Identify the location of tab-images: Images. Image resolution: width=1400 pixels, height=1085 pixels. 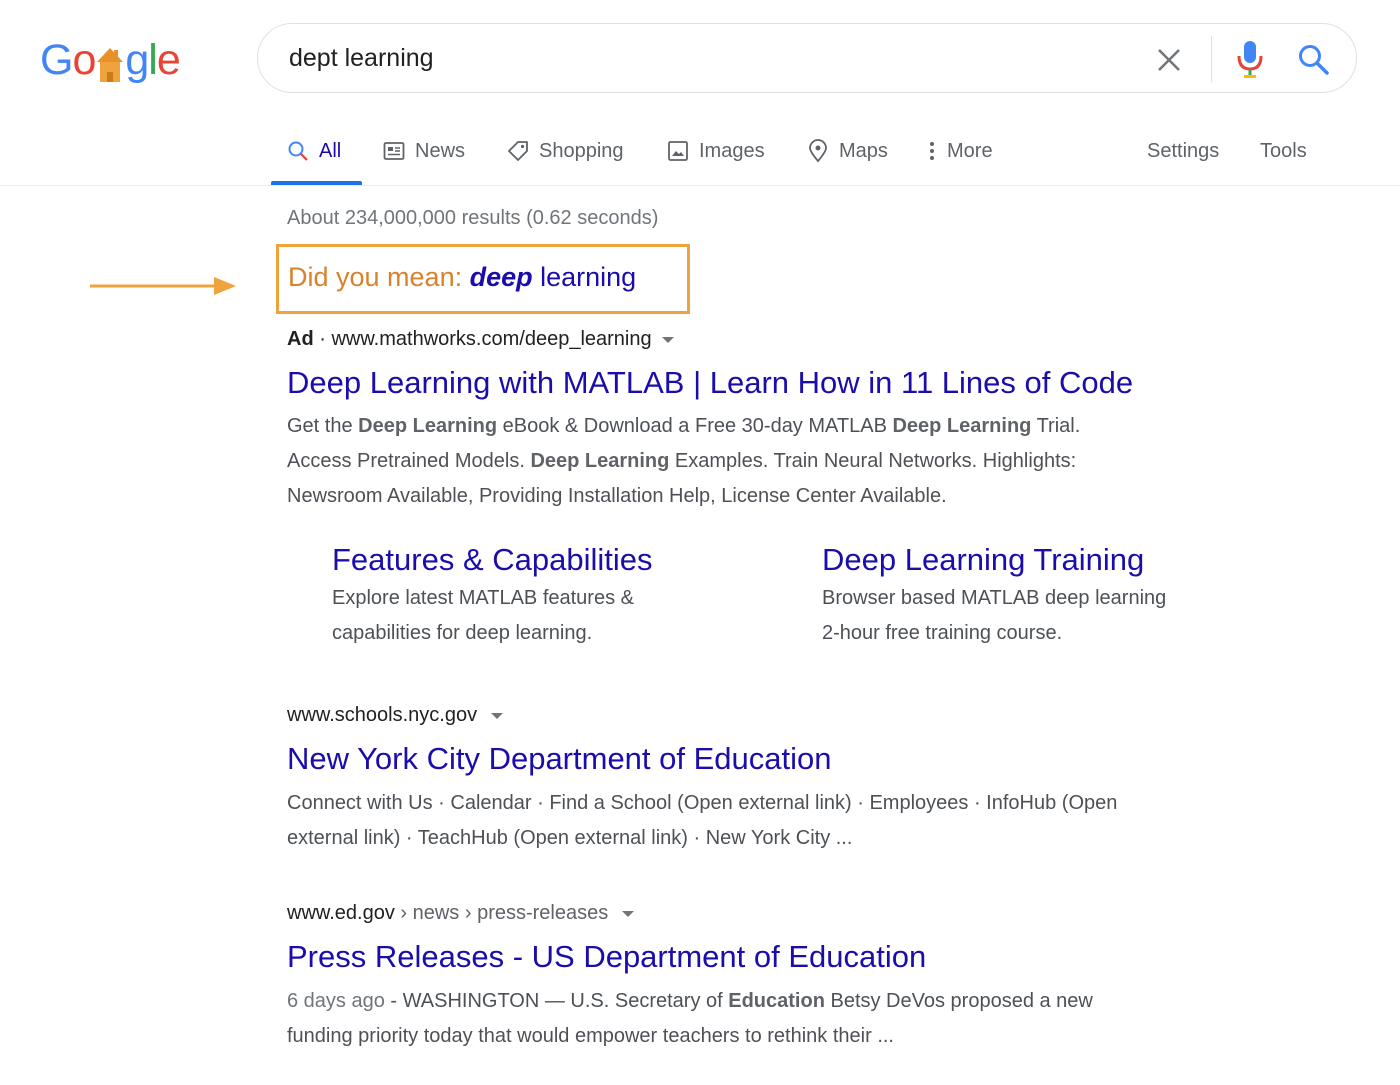
(716, 151).